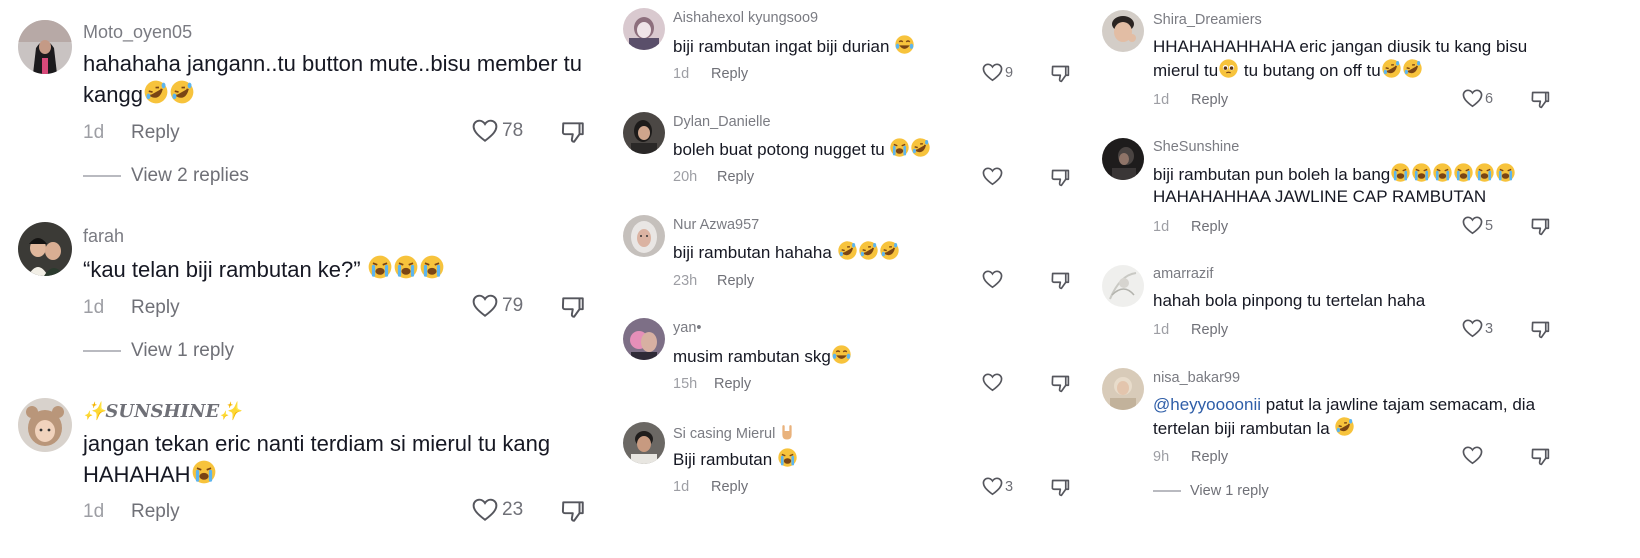 This screenshot has width=1640, height=558. What do you see at coordinates (1477, 98) in the screenshot?
I see `like-button: 6` at bounding box center [1477, 98].